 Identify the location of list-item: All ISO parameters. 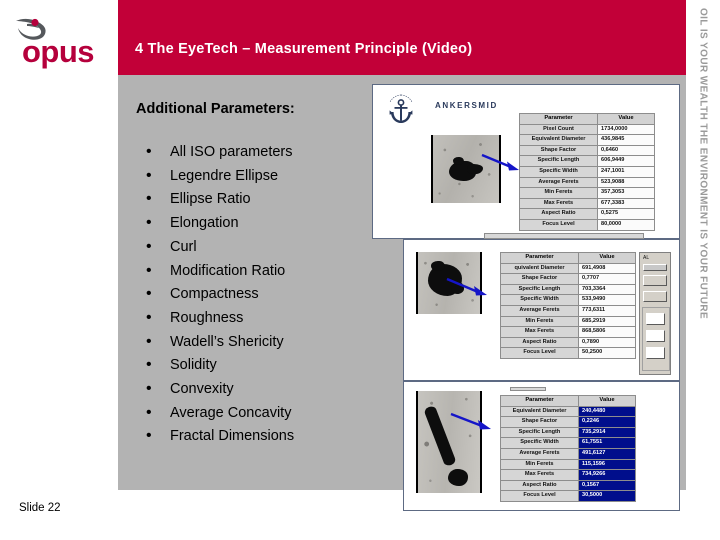
(256, 152).